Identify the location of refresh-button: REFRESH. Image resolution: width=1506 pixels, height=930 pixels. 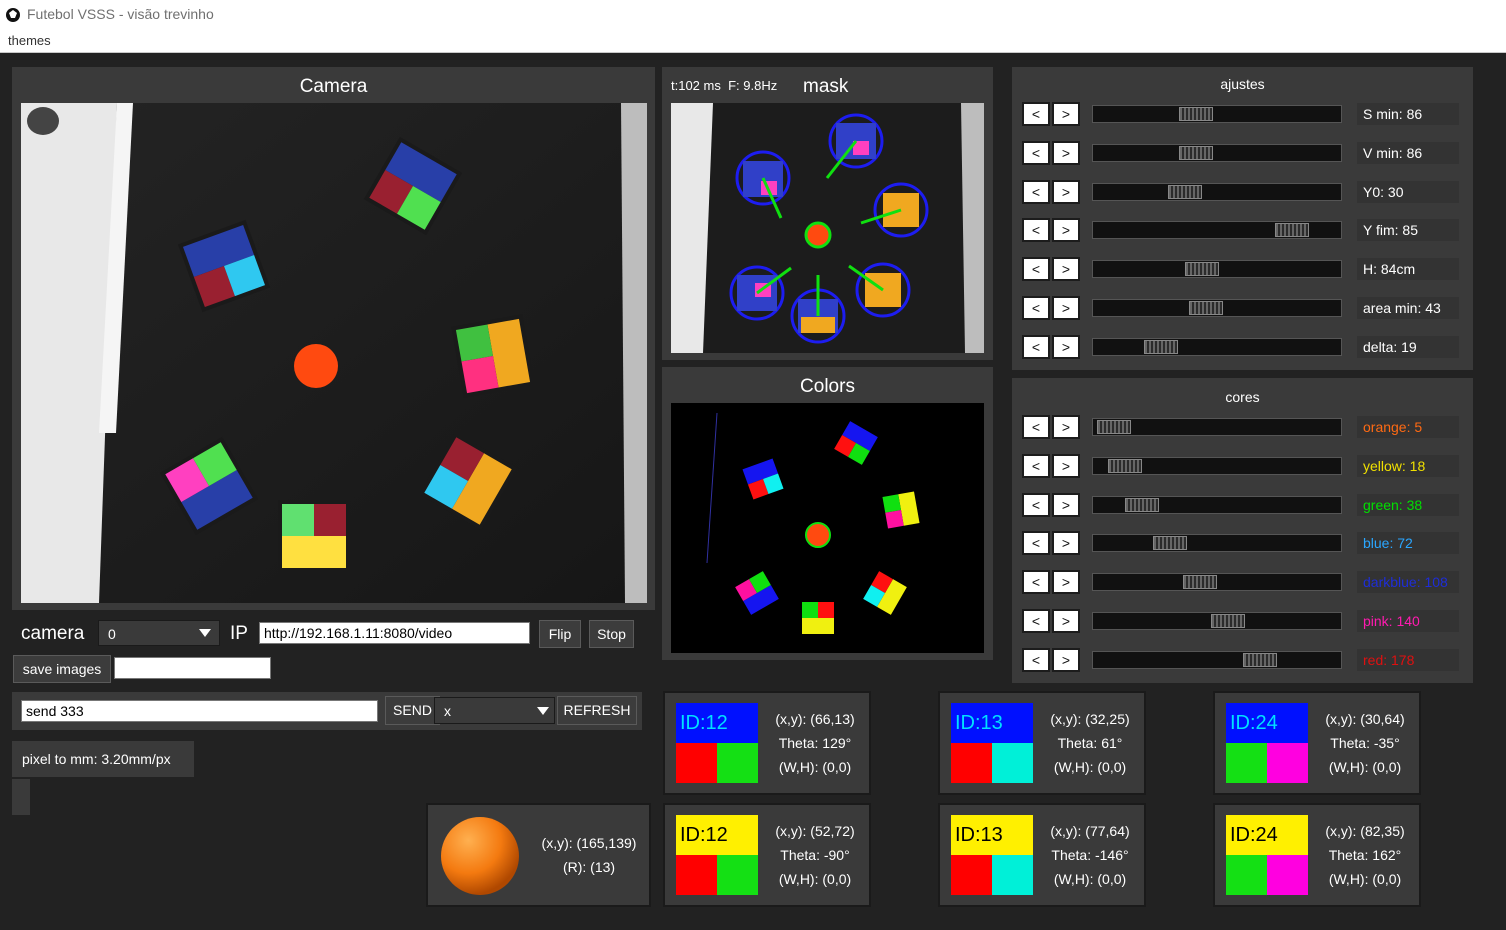
(597, 710).